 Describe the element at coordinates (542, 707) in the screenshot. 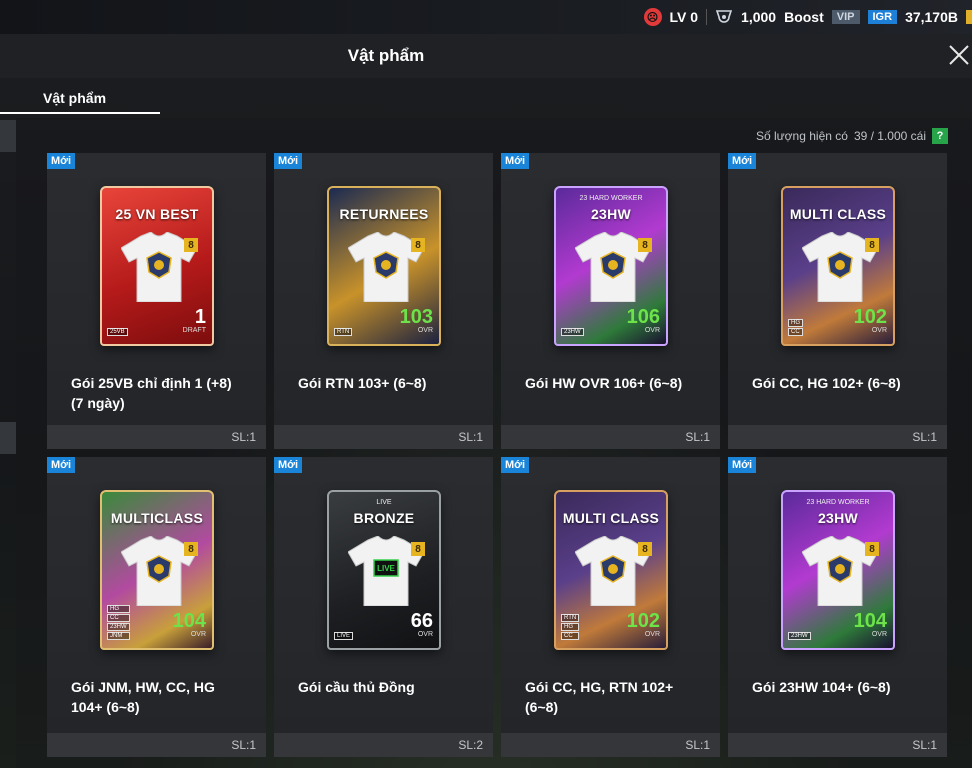

I see `item-name-line2: (6~8)` at that location.